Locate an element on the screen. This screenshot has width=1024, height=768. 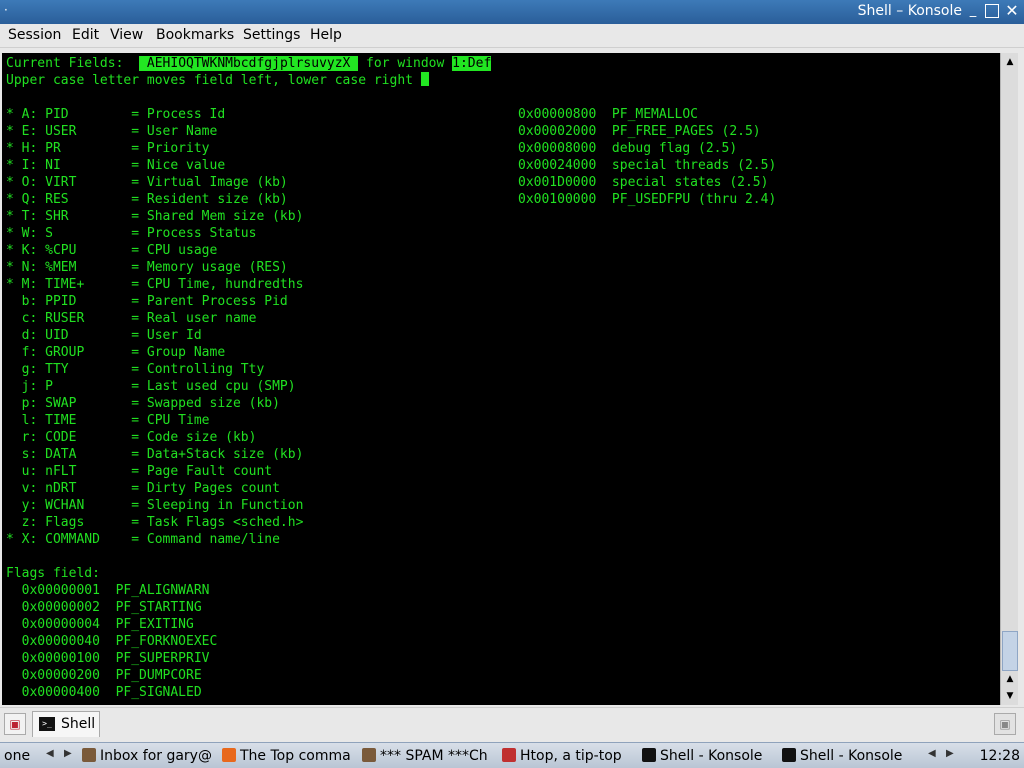
terminal-line: b: PPID = Parent Process Pid is located at coordinates (147, 301).